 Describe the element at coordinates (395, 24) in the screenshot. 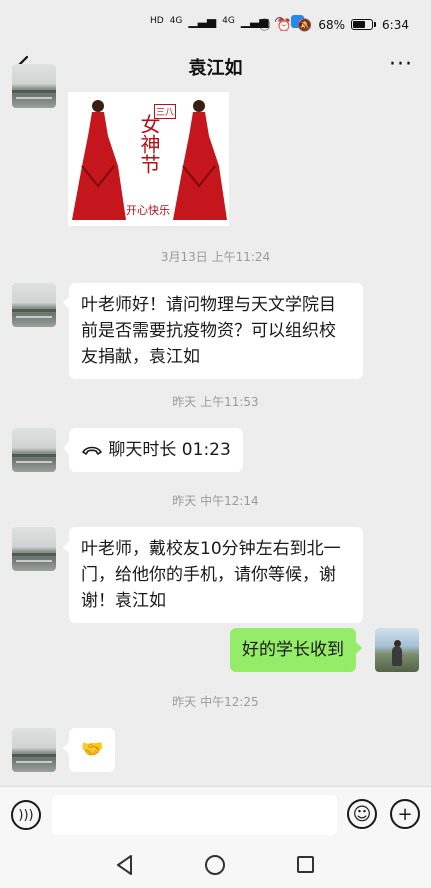

I see `clock: 6:34` at that location.